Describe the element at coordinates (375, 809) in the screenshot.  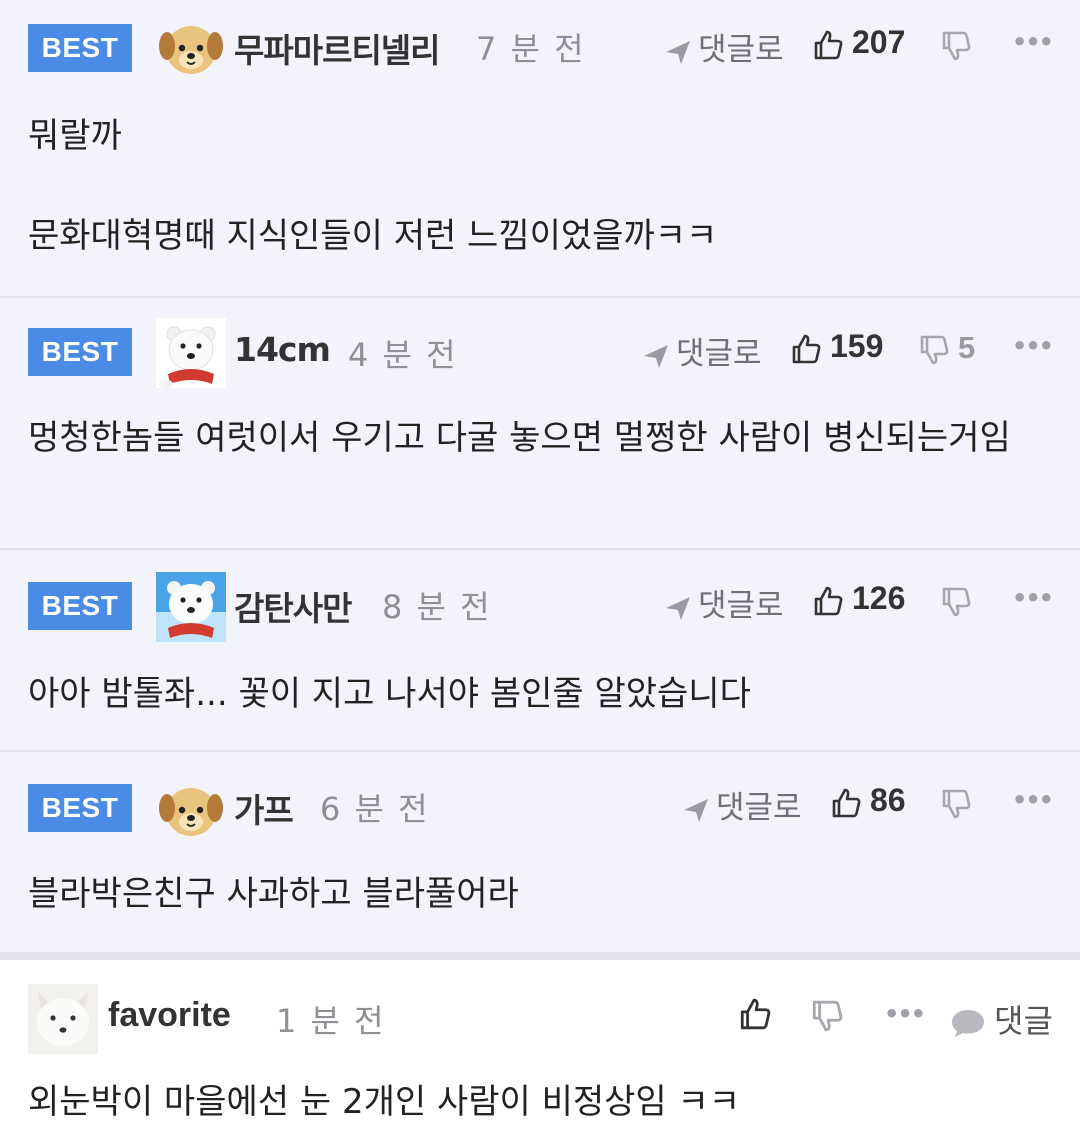
I see `timestamp: 6 분 전` at that location.